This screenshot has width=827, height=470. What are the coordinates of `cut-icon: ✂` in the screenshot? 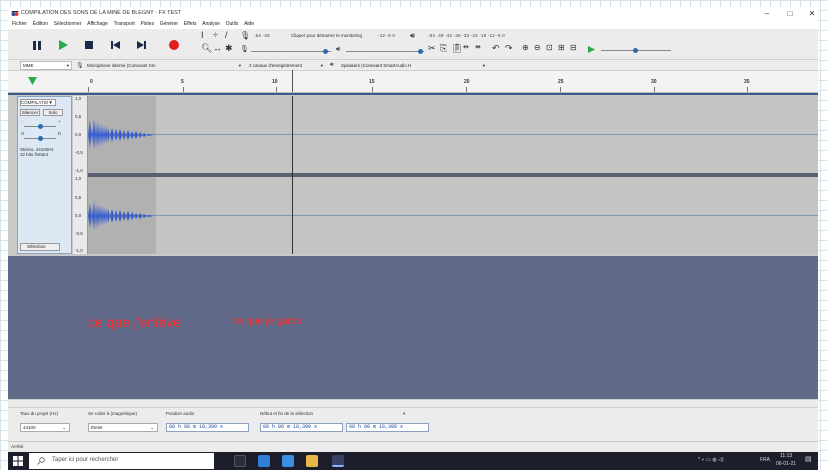 It's located at (432, 48).